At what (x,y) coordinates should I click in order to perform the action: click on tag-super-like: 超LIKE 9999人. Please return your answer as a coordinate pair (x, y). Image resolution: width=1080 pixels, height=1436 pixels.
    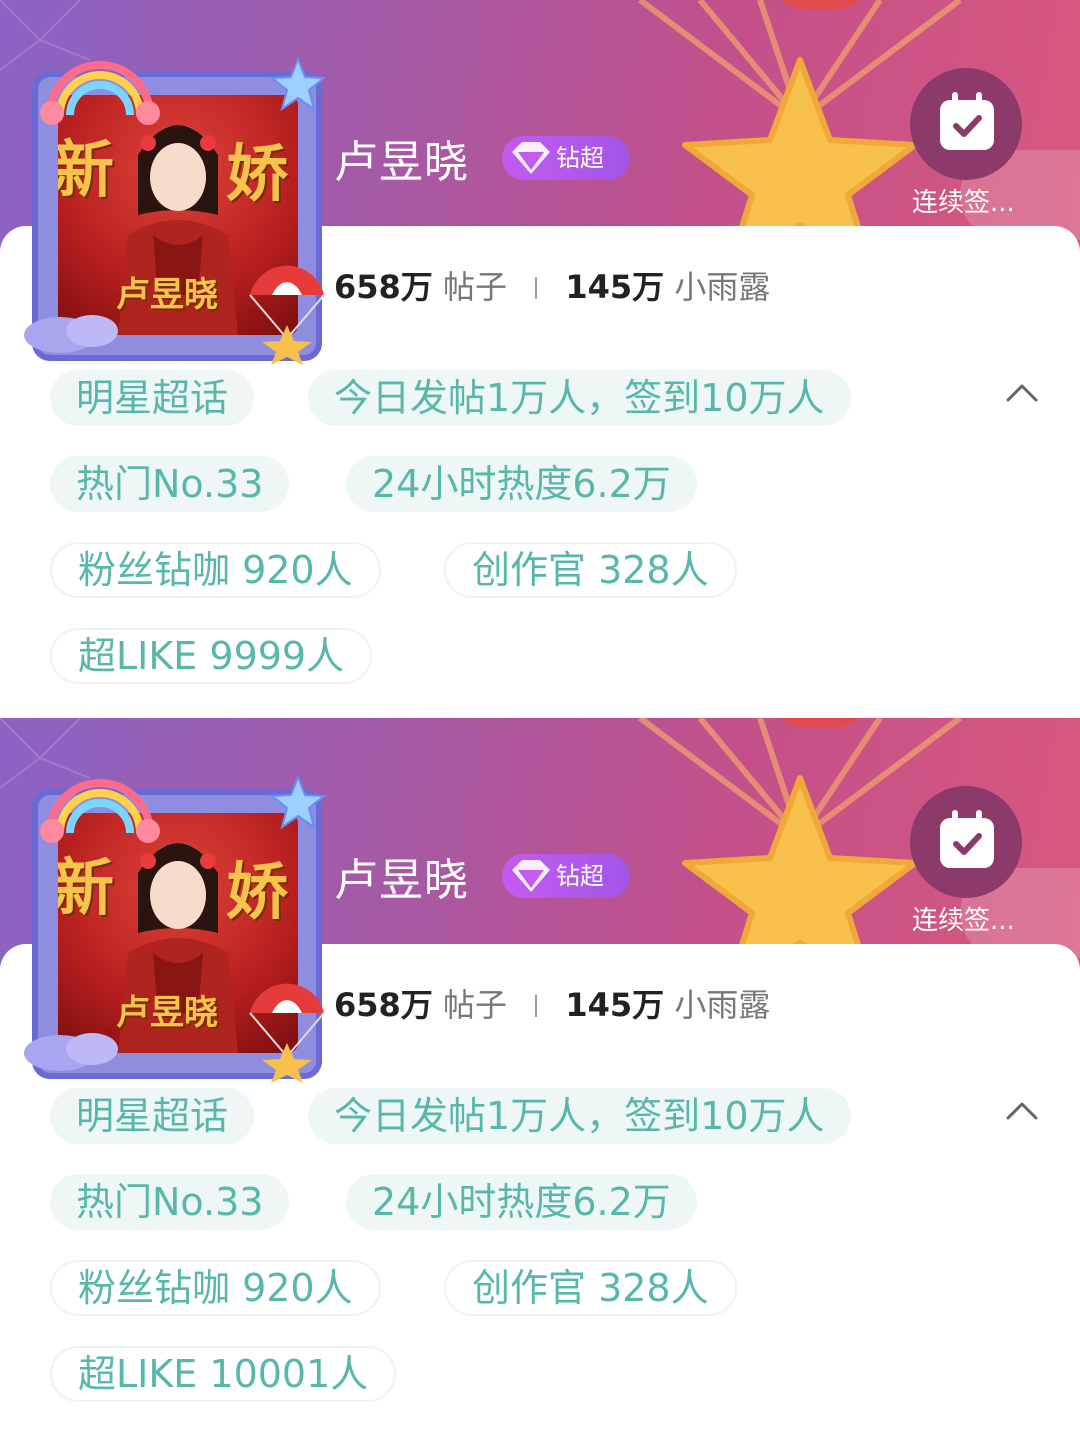
    Looking at the image, I should click on (211, 656).